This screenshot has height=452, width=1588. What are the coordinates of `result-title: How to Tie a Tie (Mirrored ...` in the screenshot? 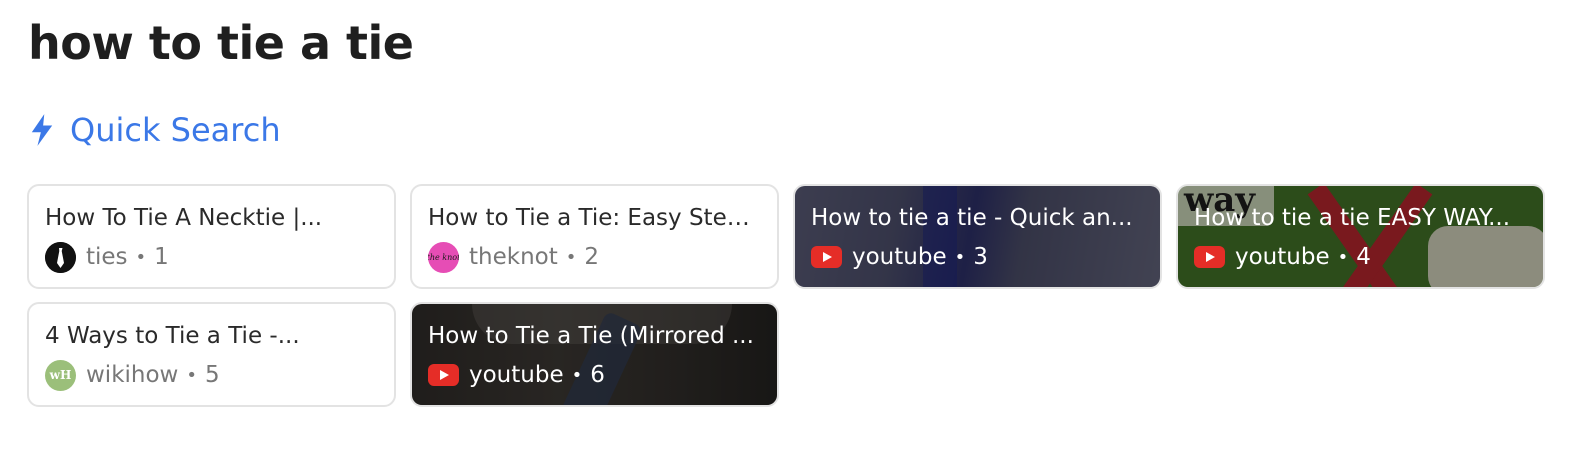 It's located at (591, 336).